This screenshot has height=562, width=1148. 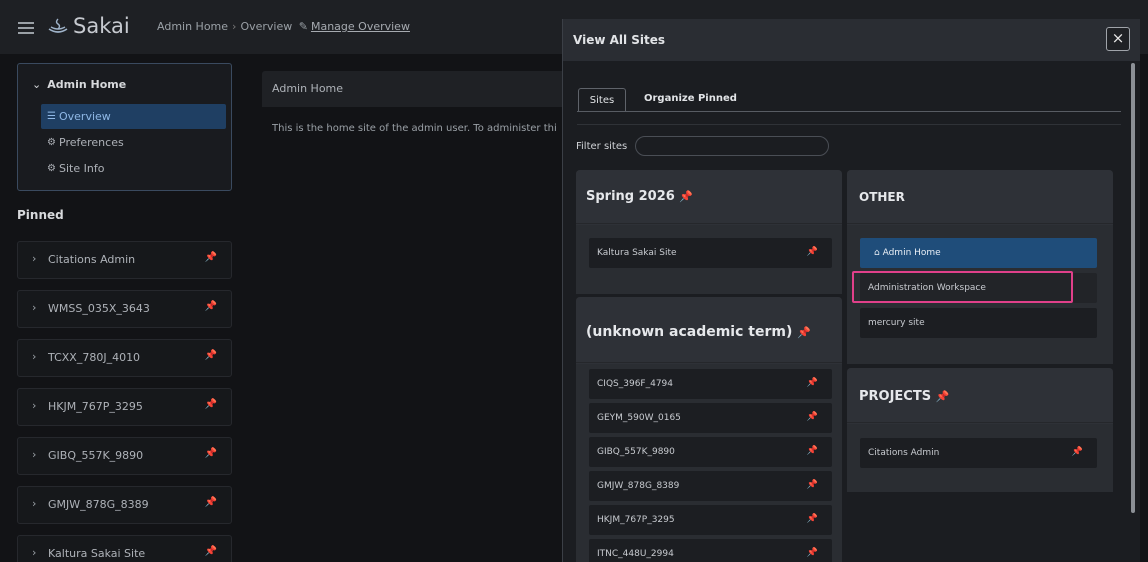 I want to click on pencil-icon: ✎, so click(x=303, y=26).